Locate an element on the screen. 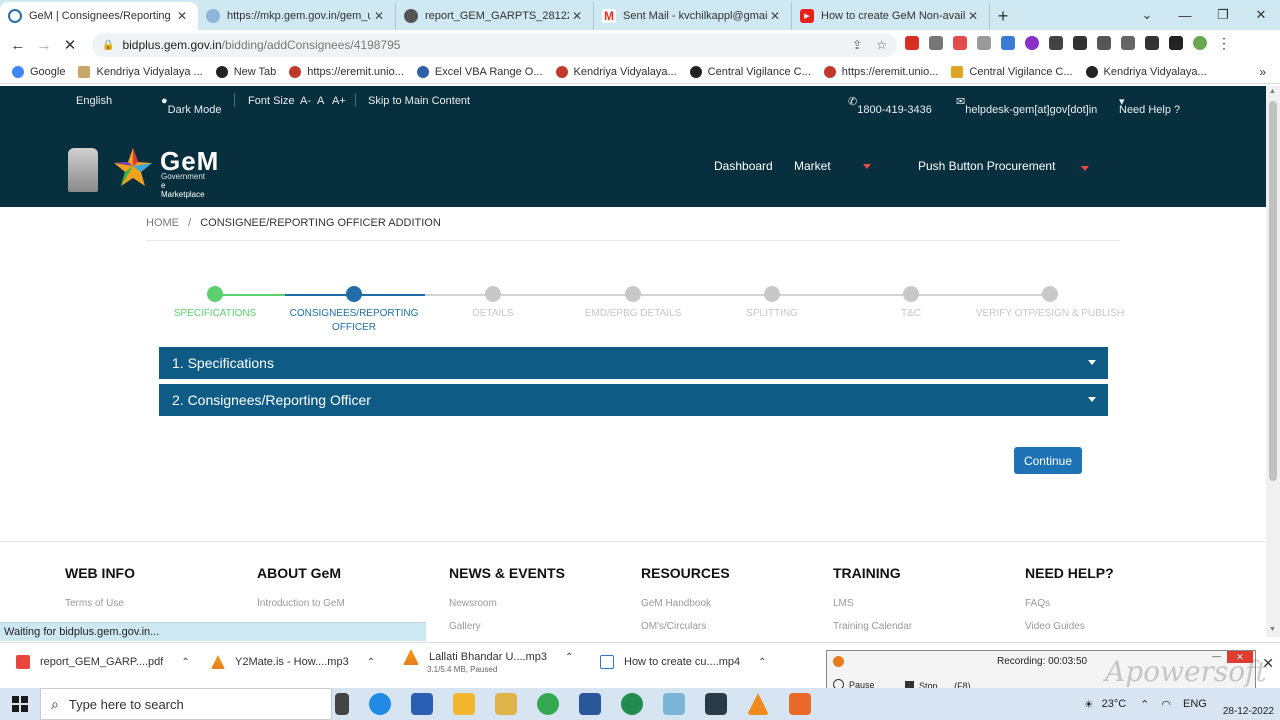 The image size is (1280, 720). forward-icon: → is located at coordinates (44, 45).